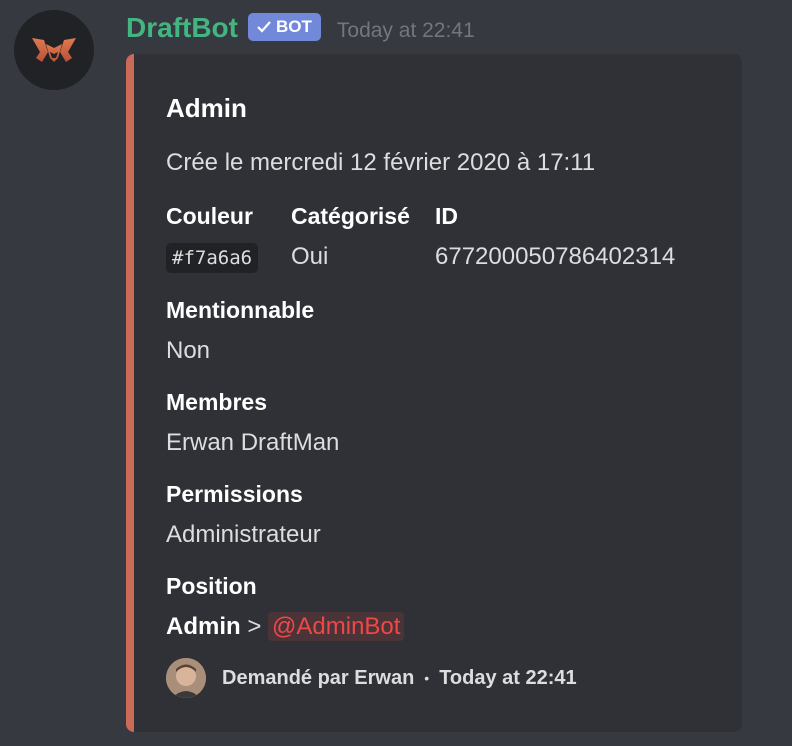 The width and height of the screenshot is (792, 746). I want to click on footer-timestamp: Today at 22:41, so click(508, 677).